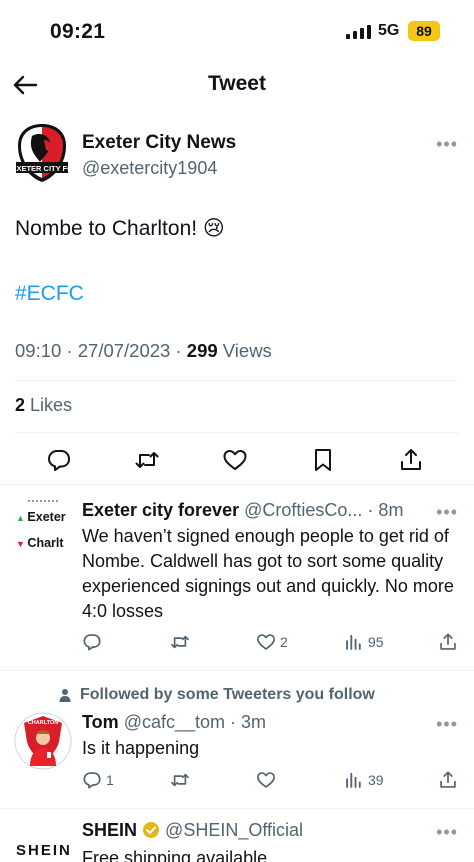  What do you see at coordinates (284, 642) in the screenshot?
I see `like-count: 2` at bounding box center [284, 642].